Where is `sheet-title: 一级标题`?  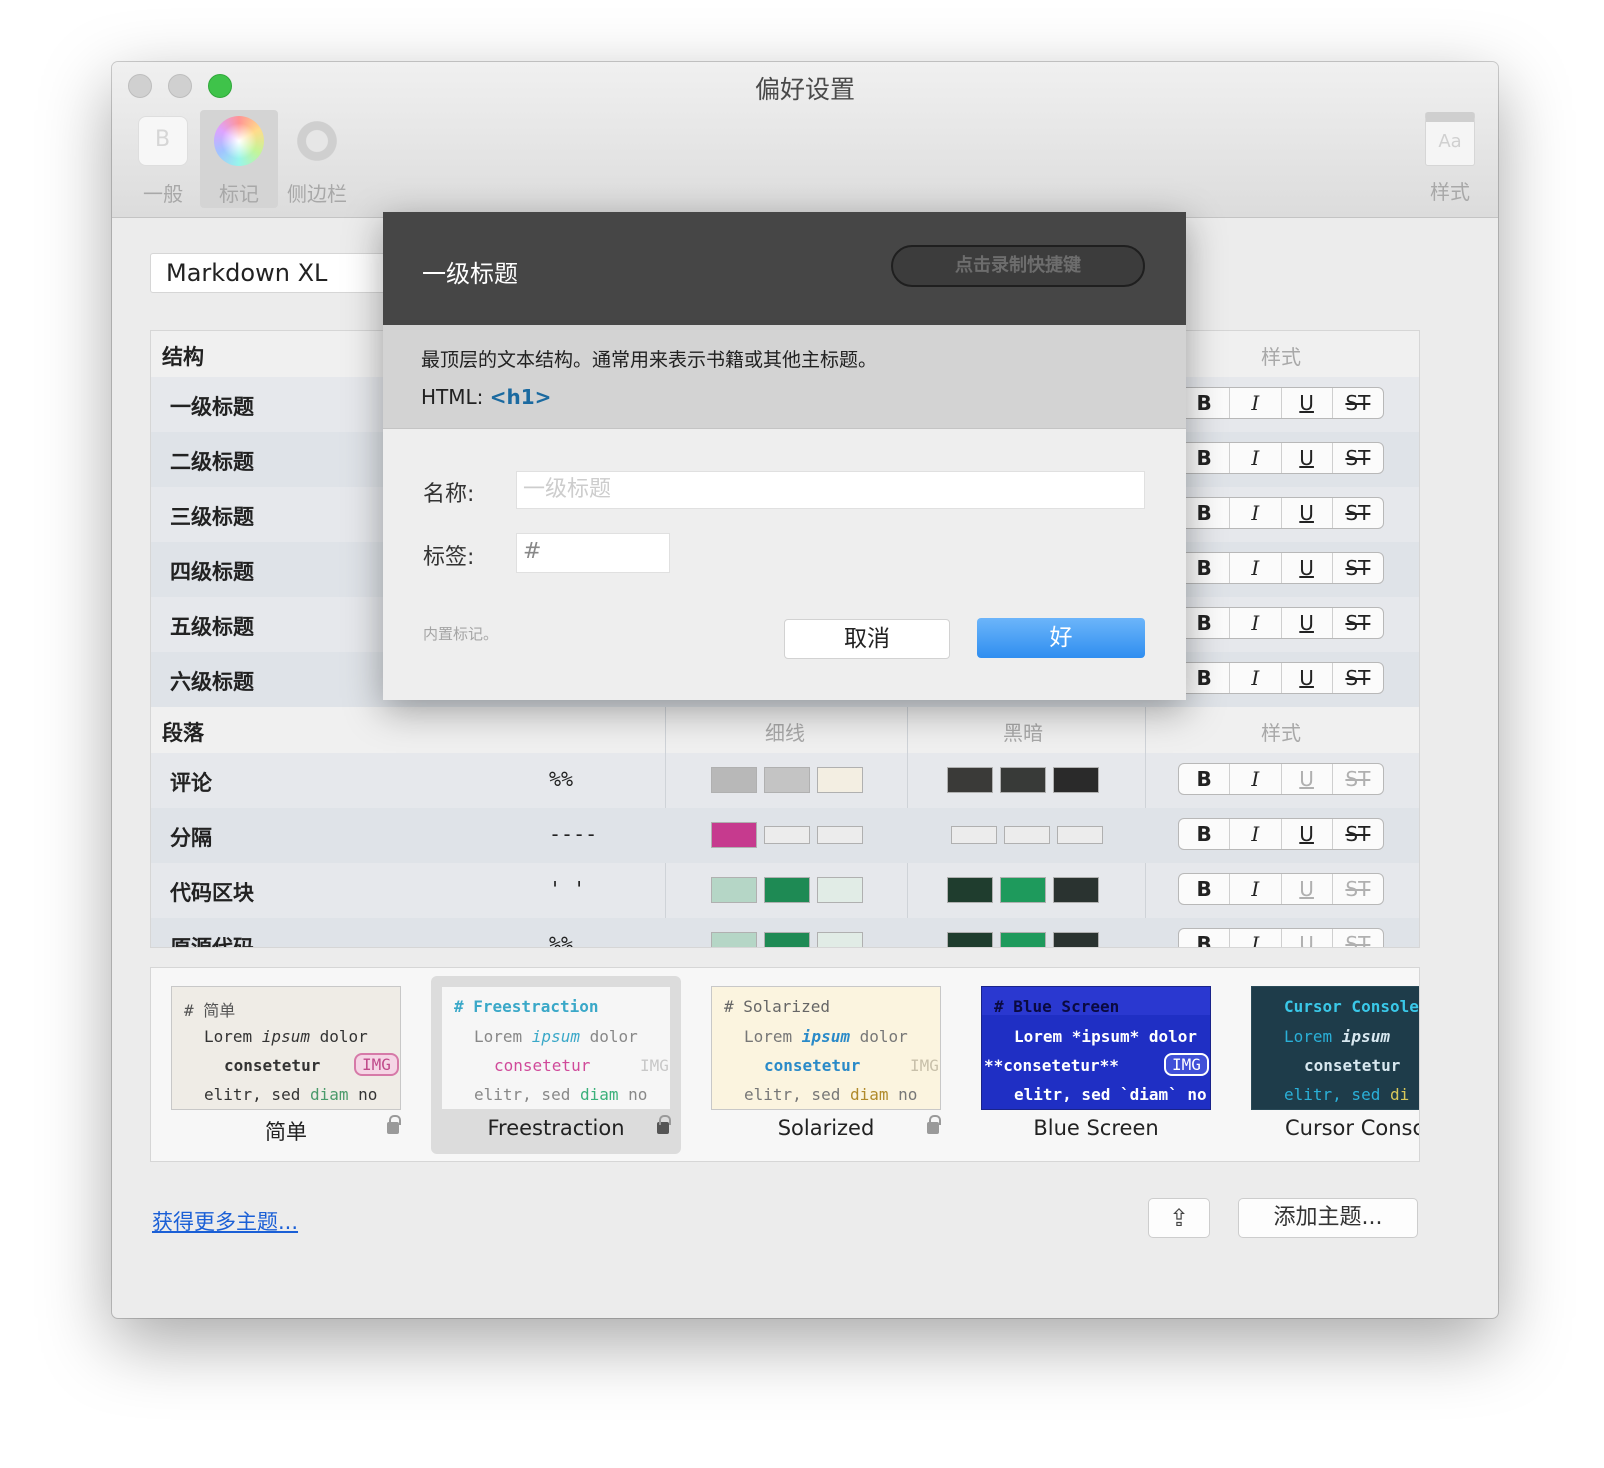 sheet-title: 一级标题 is located at coordinates (470, 274).